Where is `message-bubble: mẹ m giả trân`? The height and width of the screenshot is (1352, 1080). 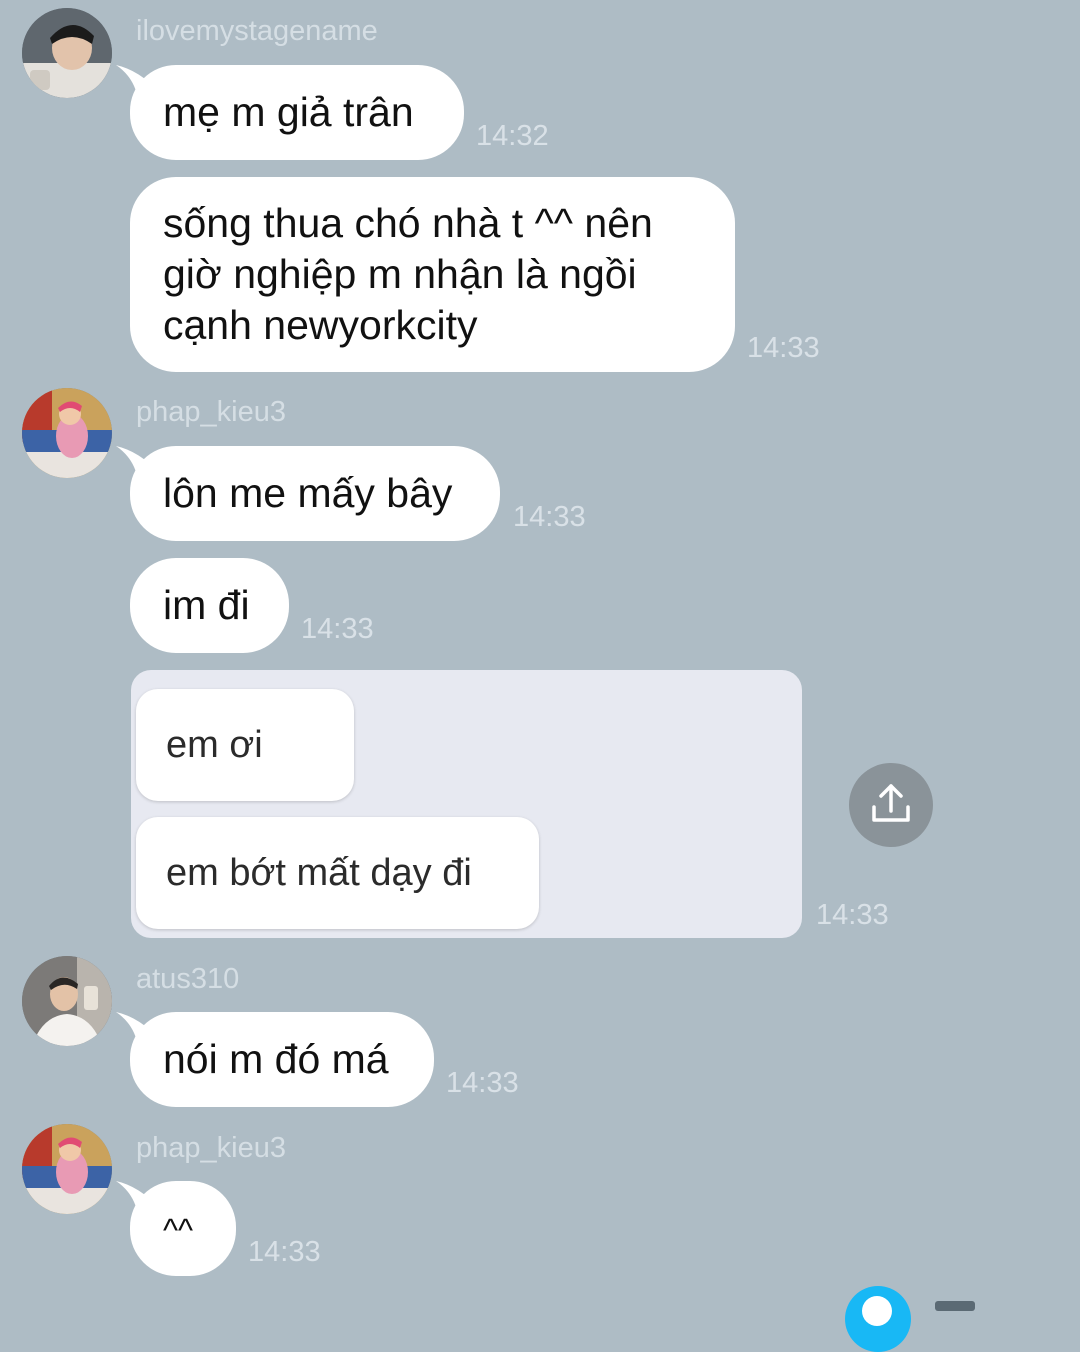
message-bubble: mẹ m giả trân is located at coordinates (290, 112).